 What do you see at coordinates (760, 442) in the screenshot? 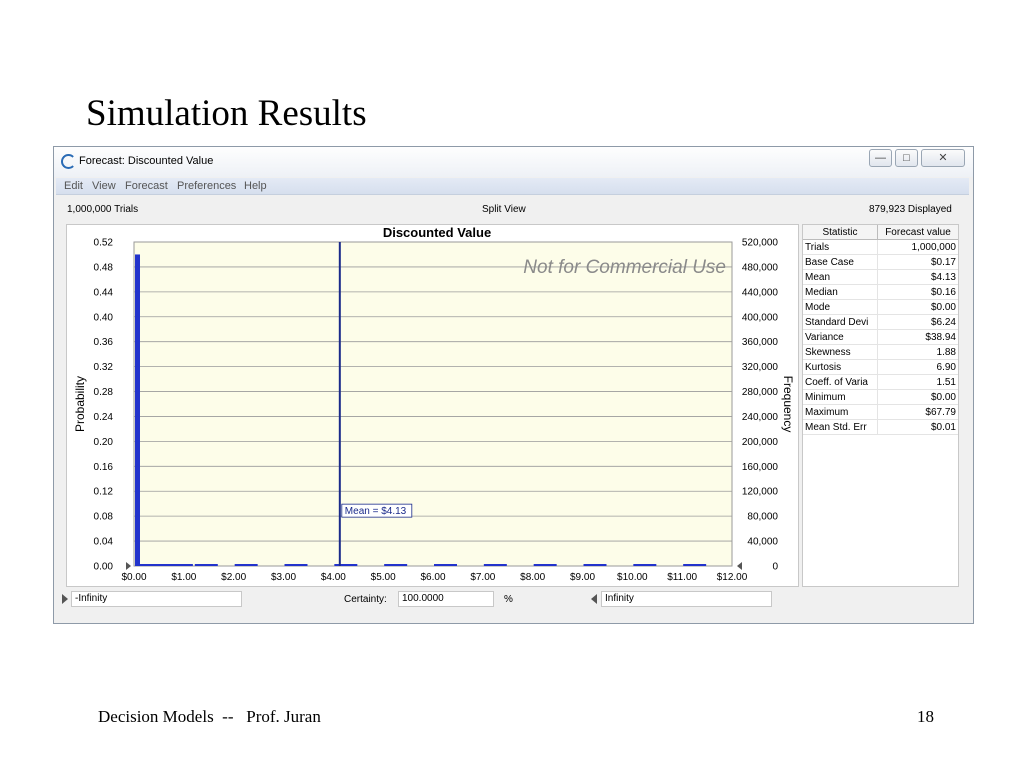
I see `y-tick-label-right: 200,000` at bounding box center [760, 442].